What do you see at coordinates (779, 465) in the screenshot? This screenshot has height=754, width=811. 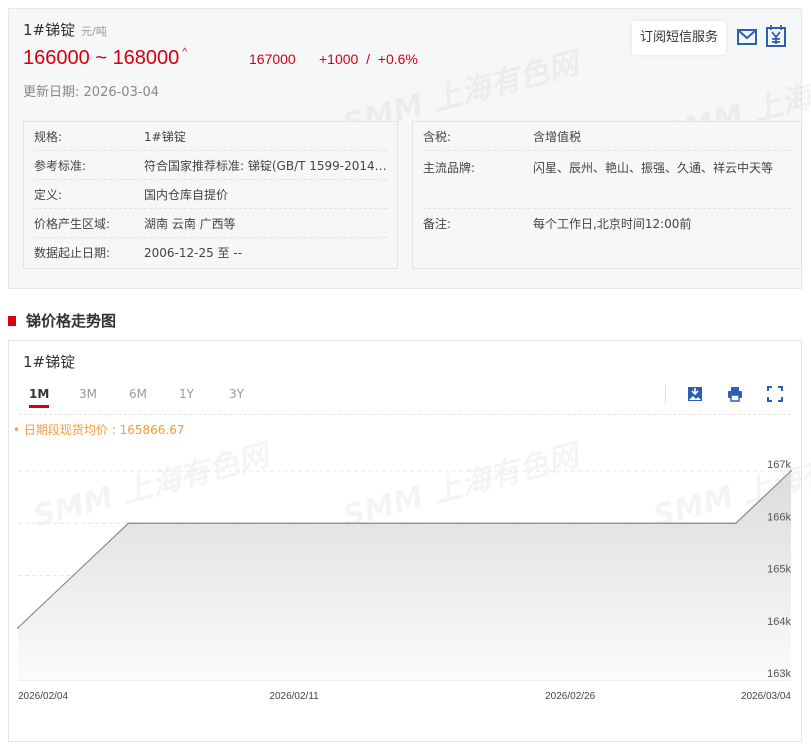 I see `y-tick-label: 167k` at bounding box center [779, 465].